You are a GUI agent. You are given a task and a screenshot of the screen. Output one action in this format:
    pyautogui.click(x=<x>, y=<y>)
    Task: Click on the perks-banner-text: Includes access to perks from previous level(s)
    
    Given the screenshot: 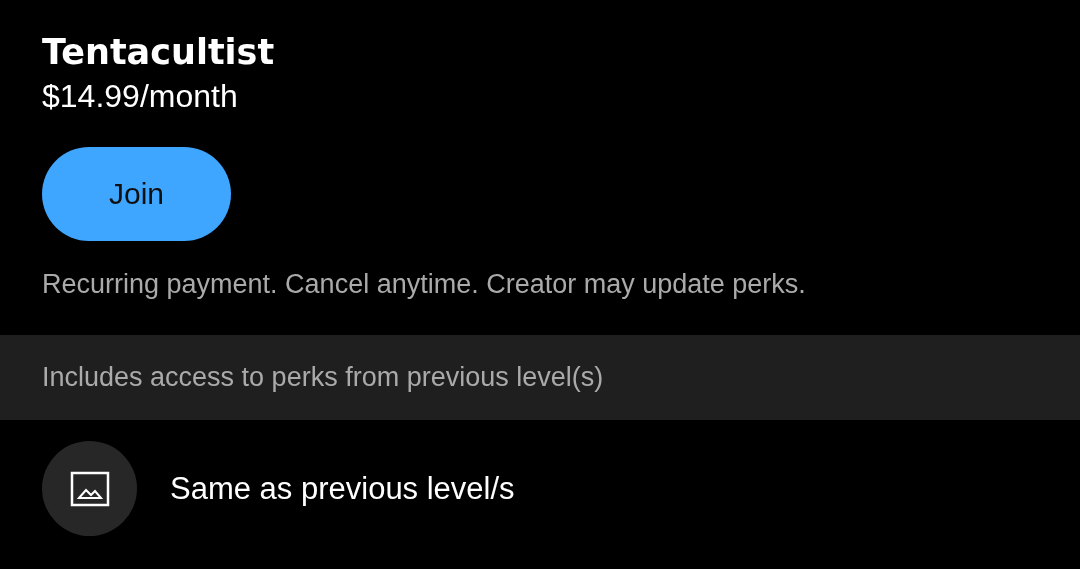 What is the action you would take?
    pyautogui.click(x=323, y=377)
    